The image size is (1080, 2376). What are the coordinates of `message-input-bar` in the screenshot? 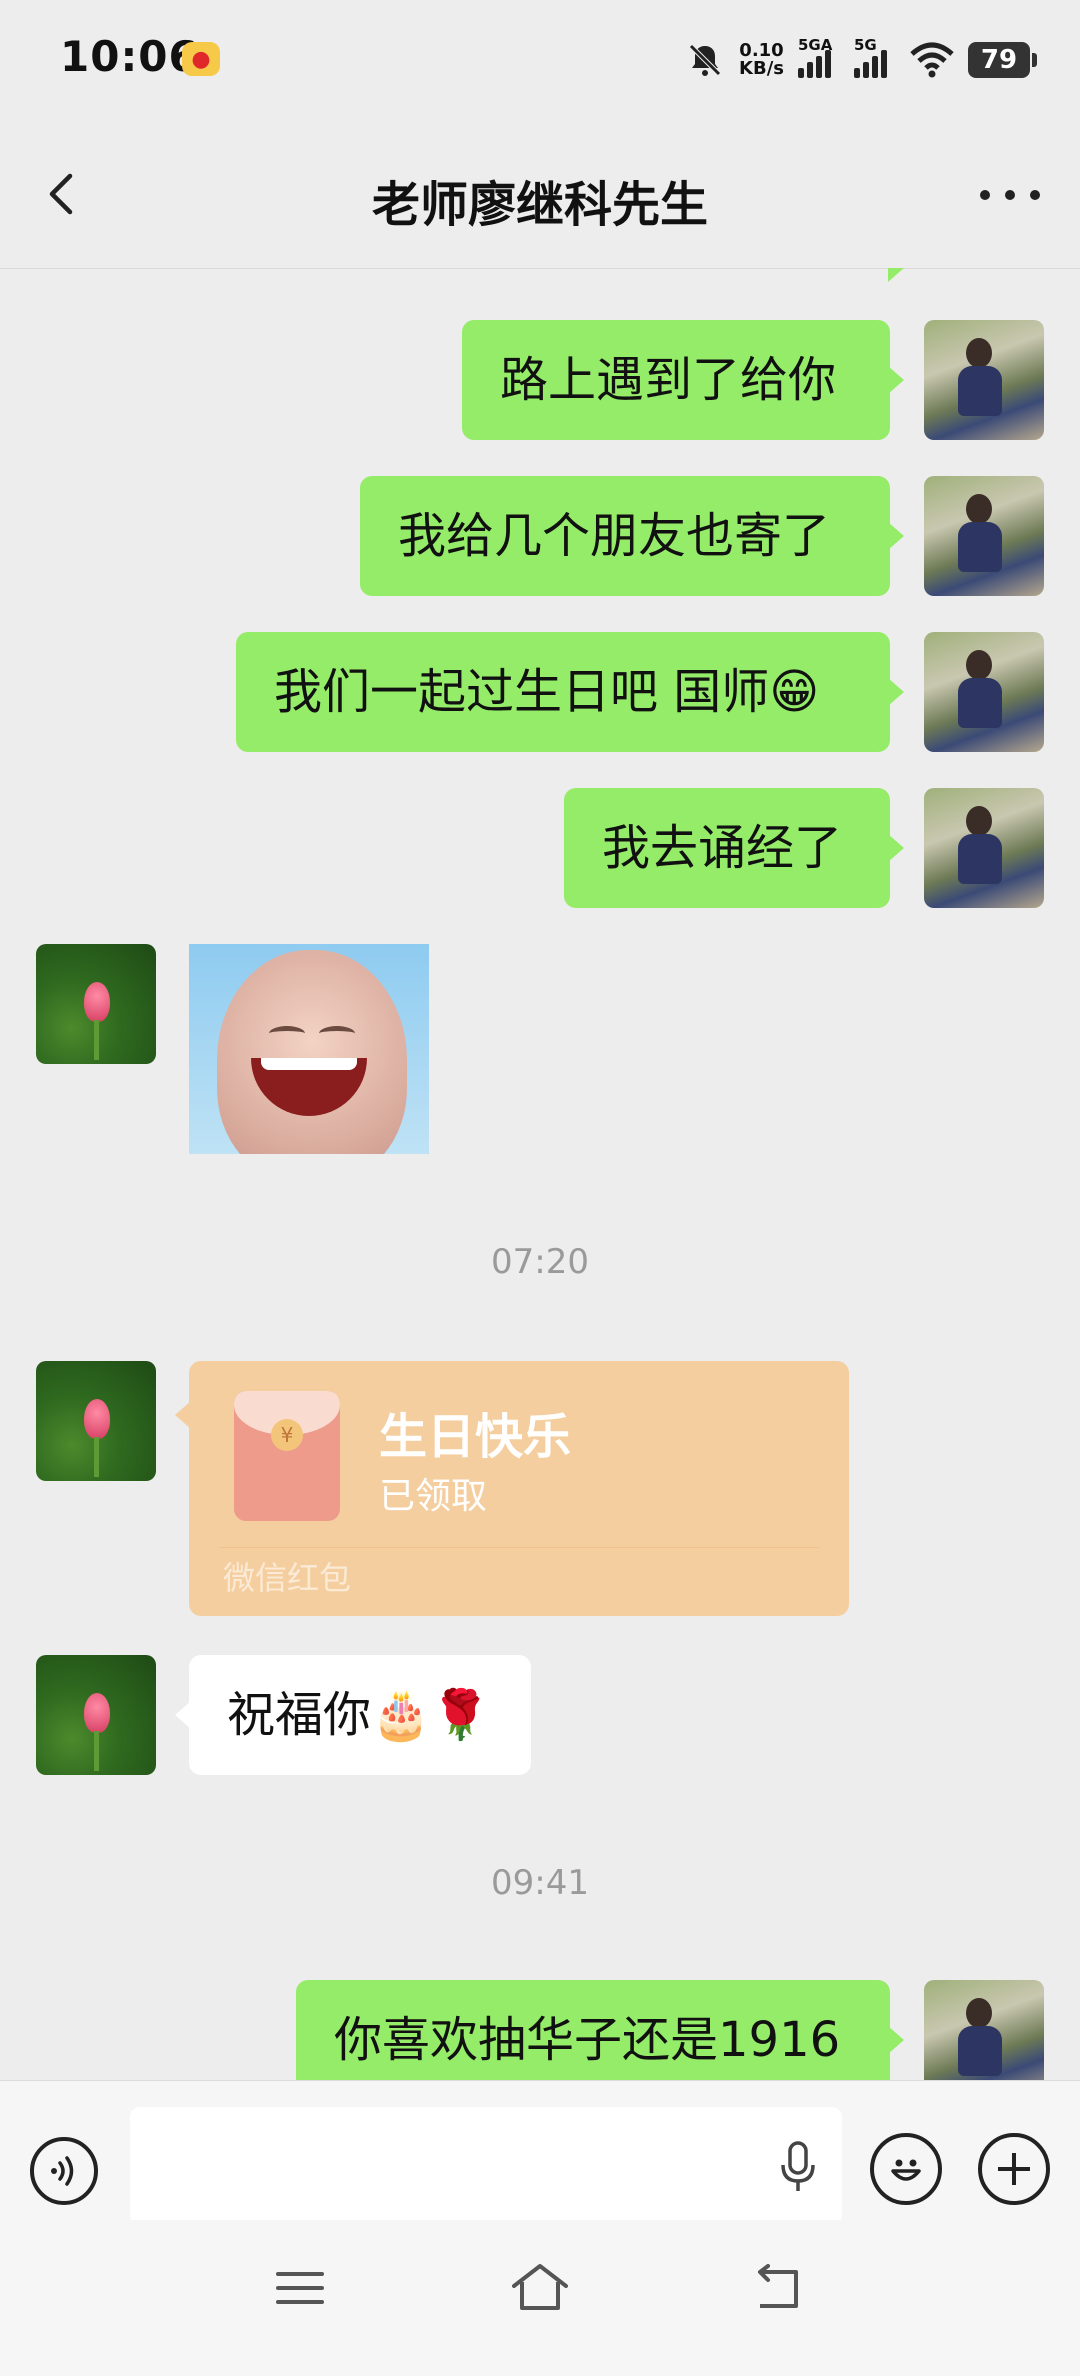 It's located at (540, 2152).